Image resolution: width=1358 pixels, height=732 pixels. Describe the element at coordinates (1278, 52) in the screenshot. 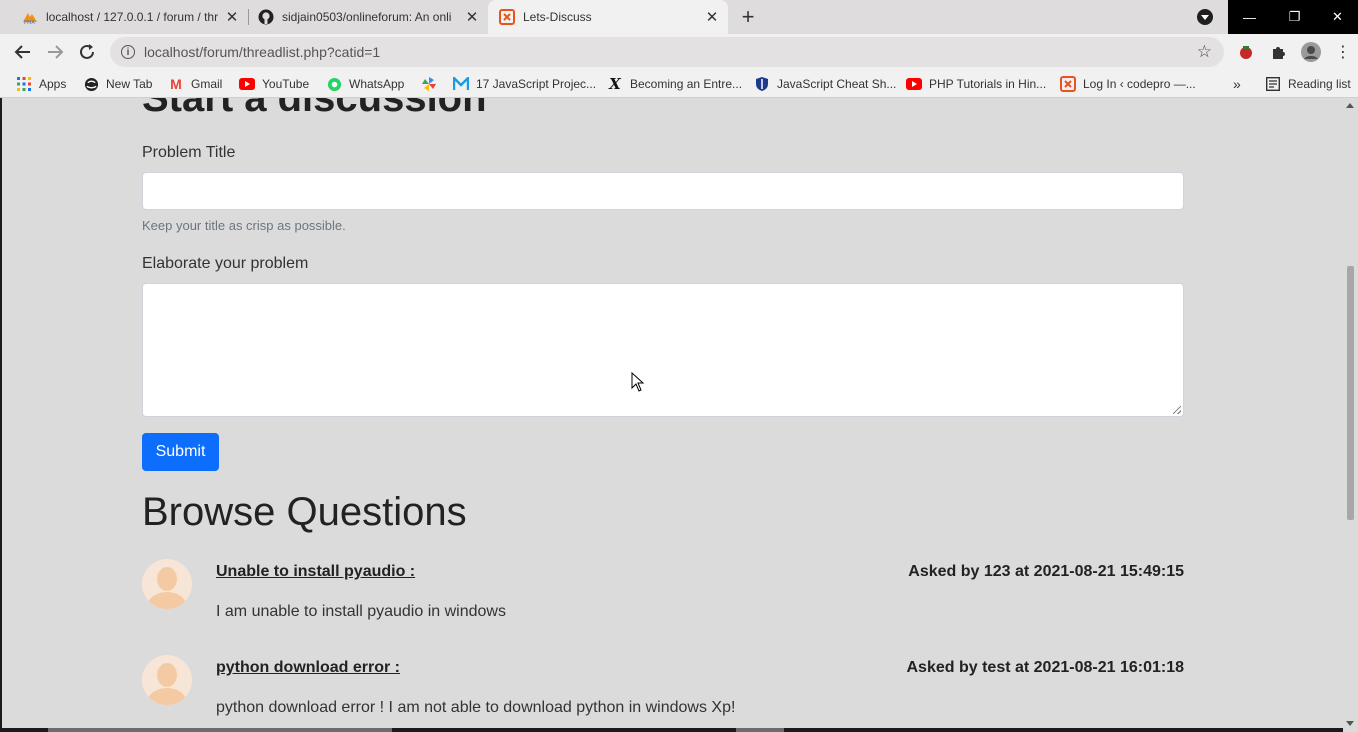

I see `puzzle-extensions-icon` at that location.